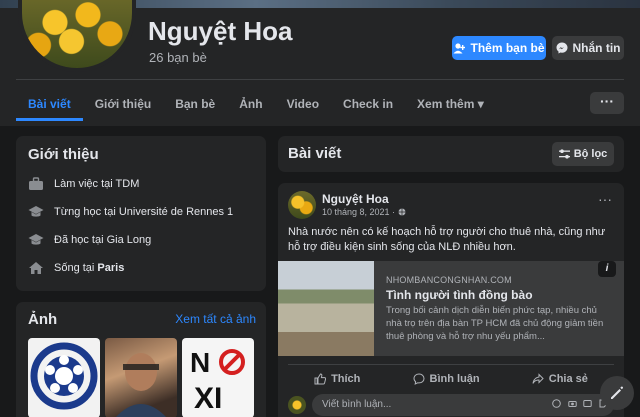 This screenshot has width=640, height=417. Describe the element at coordinates (368, 106) in the screenshot. I see `tab-check-ins: Check in` at that location.